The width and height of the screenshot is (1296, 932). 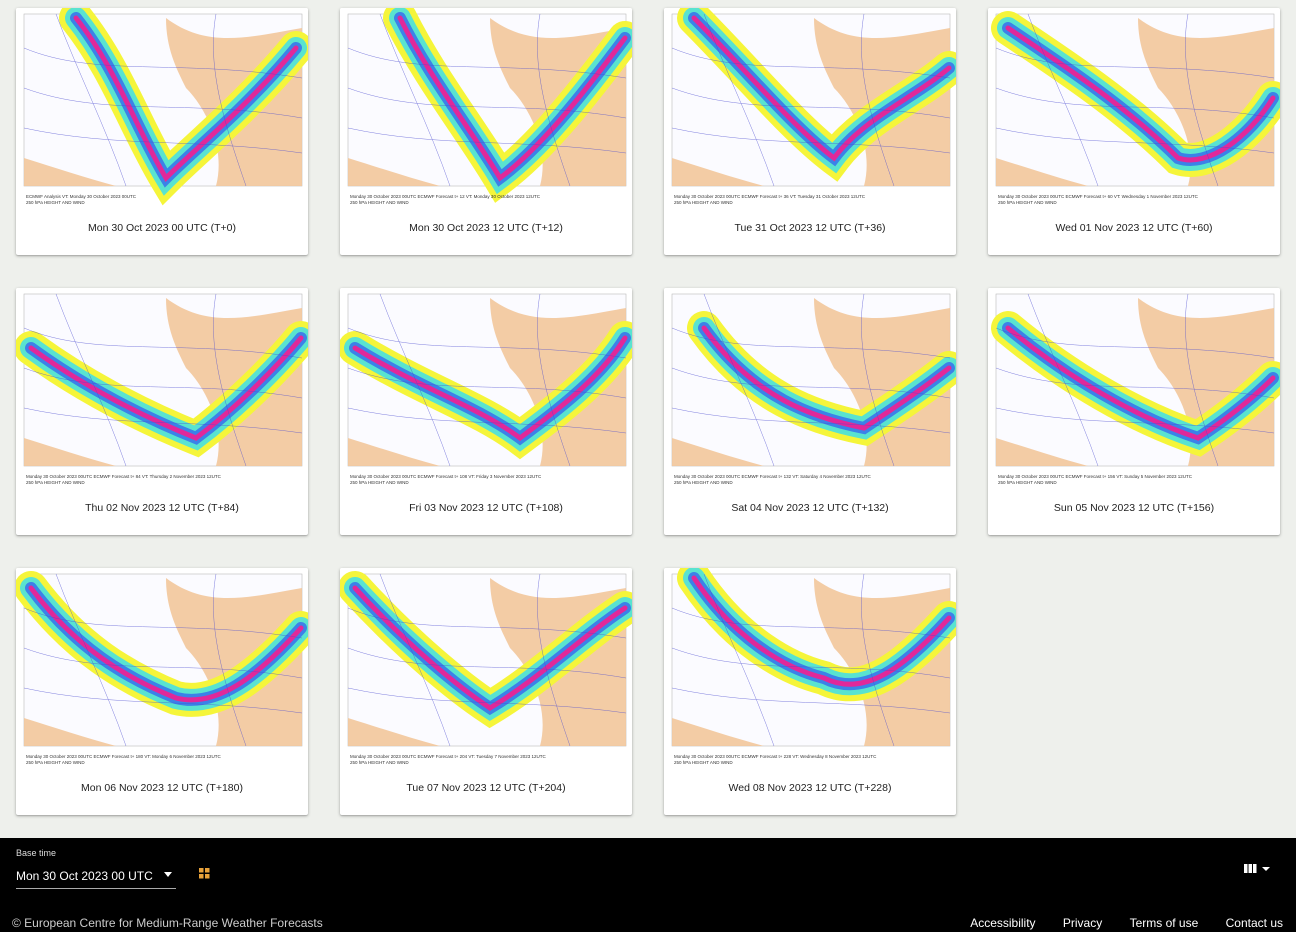 I want to click on forecast-caption: Wed 01 Nov 2023 12 UTC (T+60), so click(x=1134, y=228).